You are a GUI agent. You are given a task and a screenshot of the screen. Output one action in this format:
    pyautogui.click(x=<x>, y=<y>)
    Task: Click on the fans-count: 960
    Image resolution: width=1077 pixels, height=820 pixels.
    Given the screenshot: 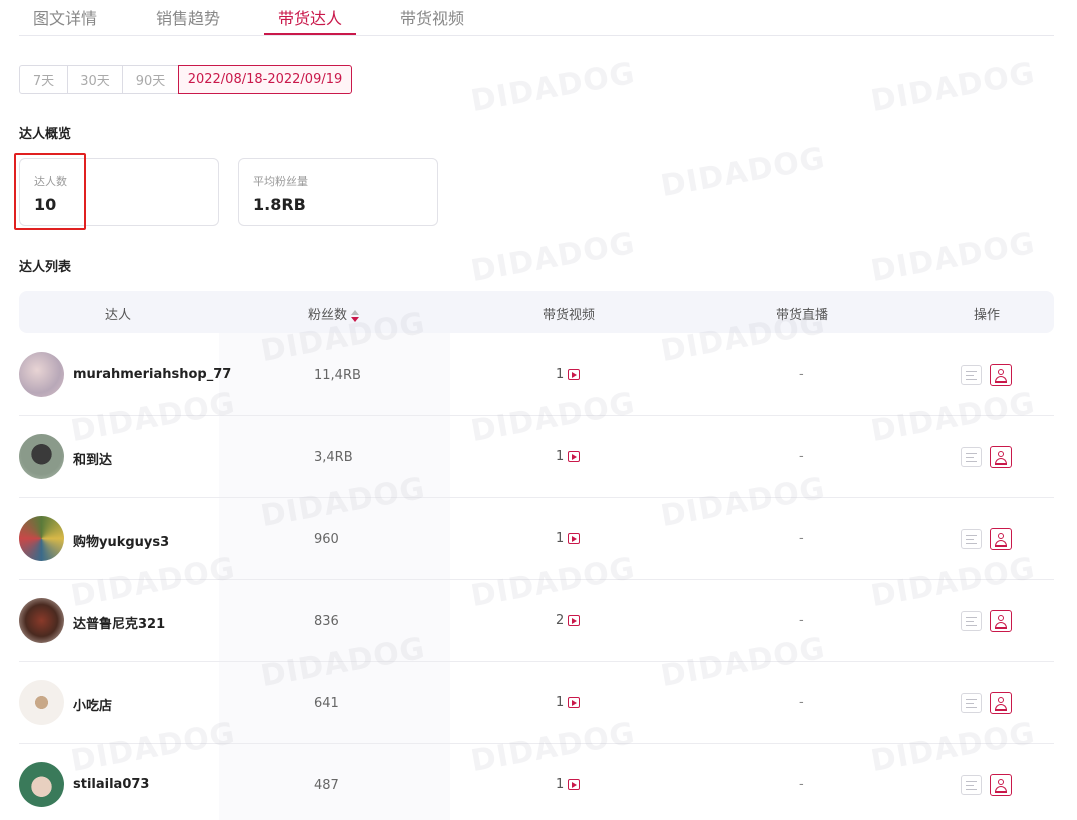 What is the action you would take?
    pyautogui.click(x=326, y=539)
    